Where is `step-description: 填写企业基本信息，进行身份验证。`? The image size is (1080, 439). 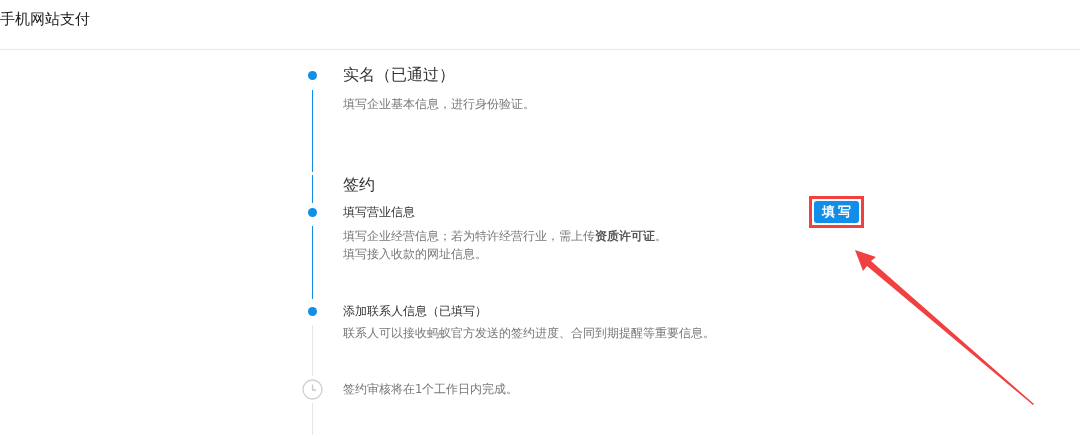
step-description: 填写企业基本信息，进行身份验证。 is located at coordinates (439, 104).